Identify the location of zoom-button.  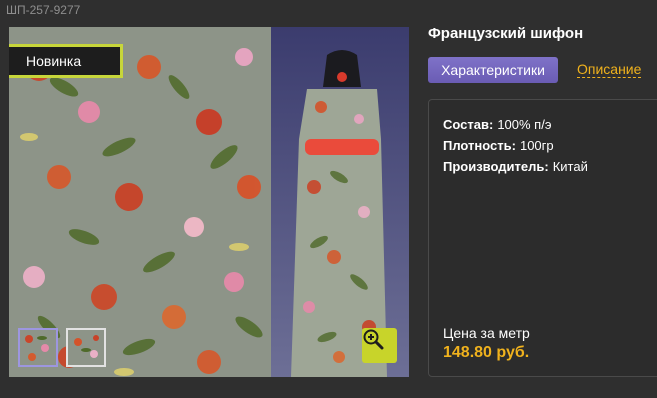
(379, 345).